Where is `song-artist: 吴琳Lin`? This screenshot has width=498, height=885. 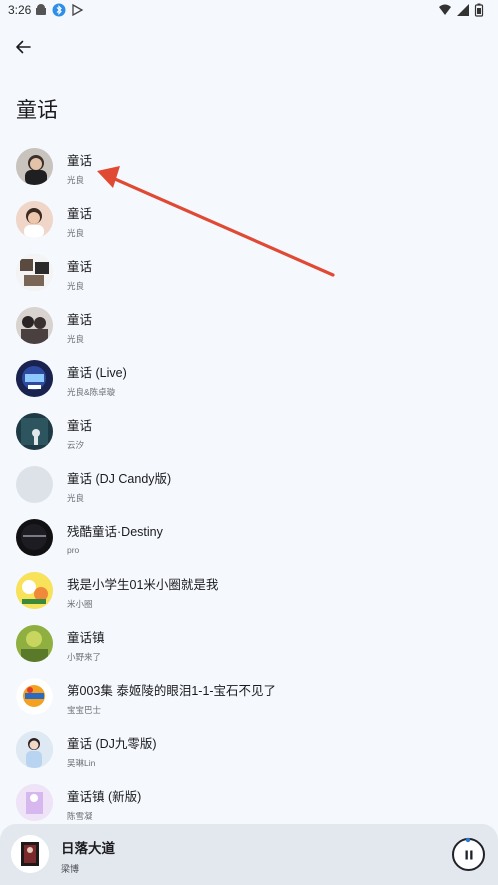 song-artist: 吴琳Lin is located at coordinates (81, 763).